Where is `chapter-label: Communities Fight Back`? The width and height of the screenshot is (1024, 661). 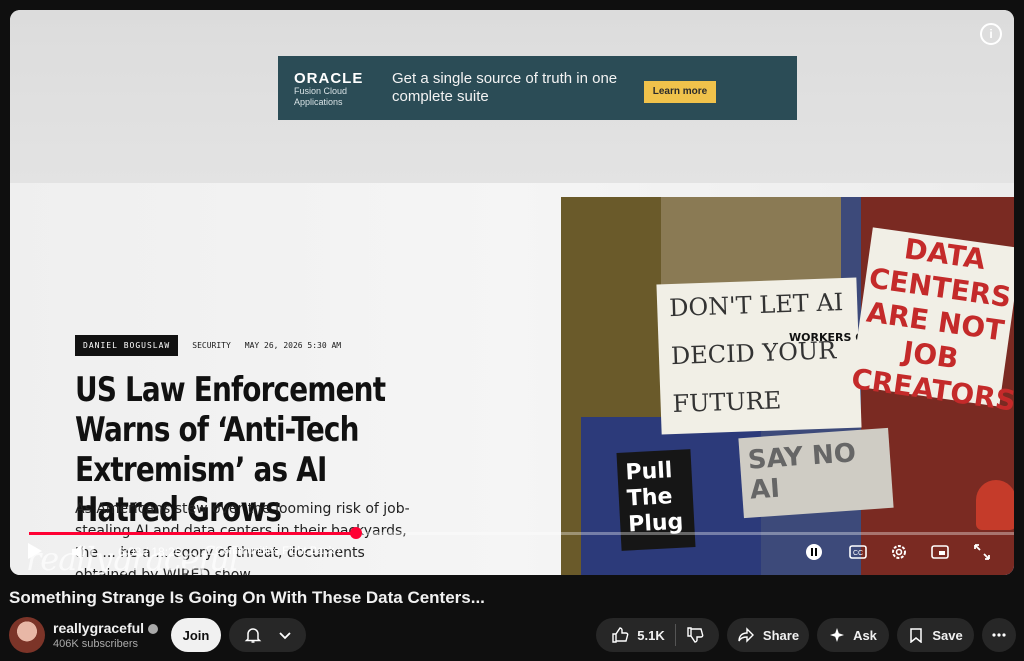
chapter-label: Communities Fight Back is located at coordinates (275, 551).